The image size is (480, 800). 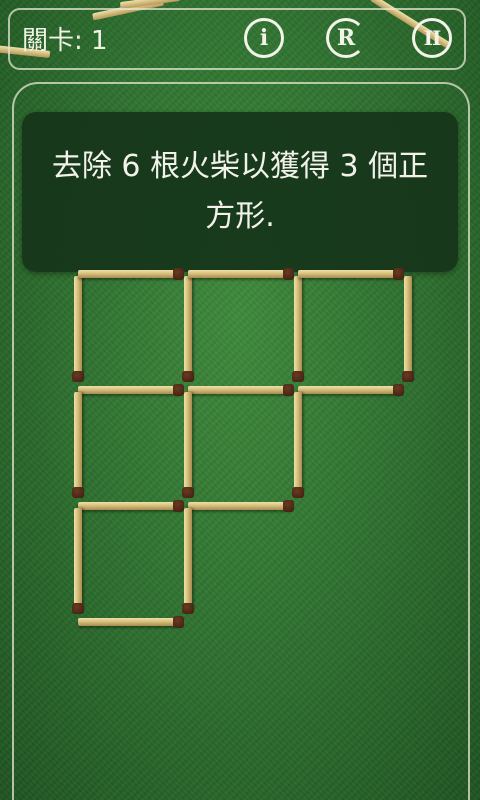 I want to click on pause-button: II, so click(x=432, y=38).